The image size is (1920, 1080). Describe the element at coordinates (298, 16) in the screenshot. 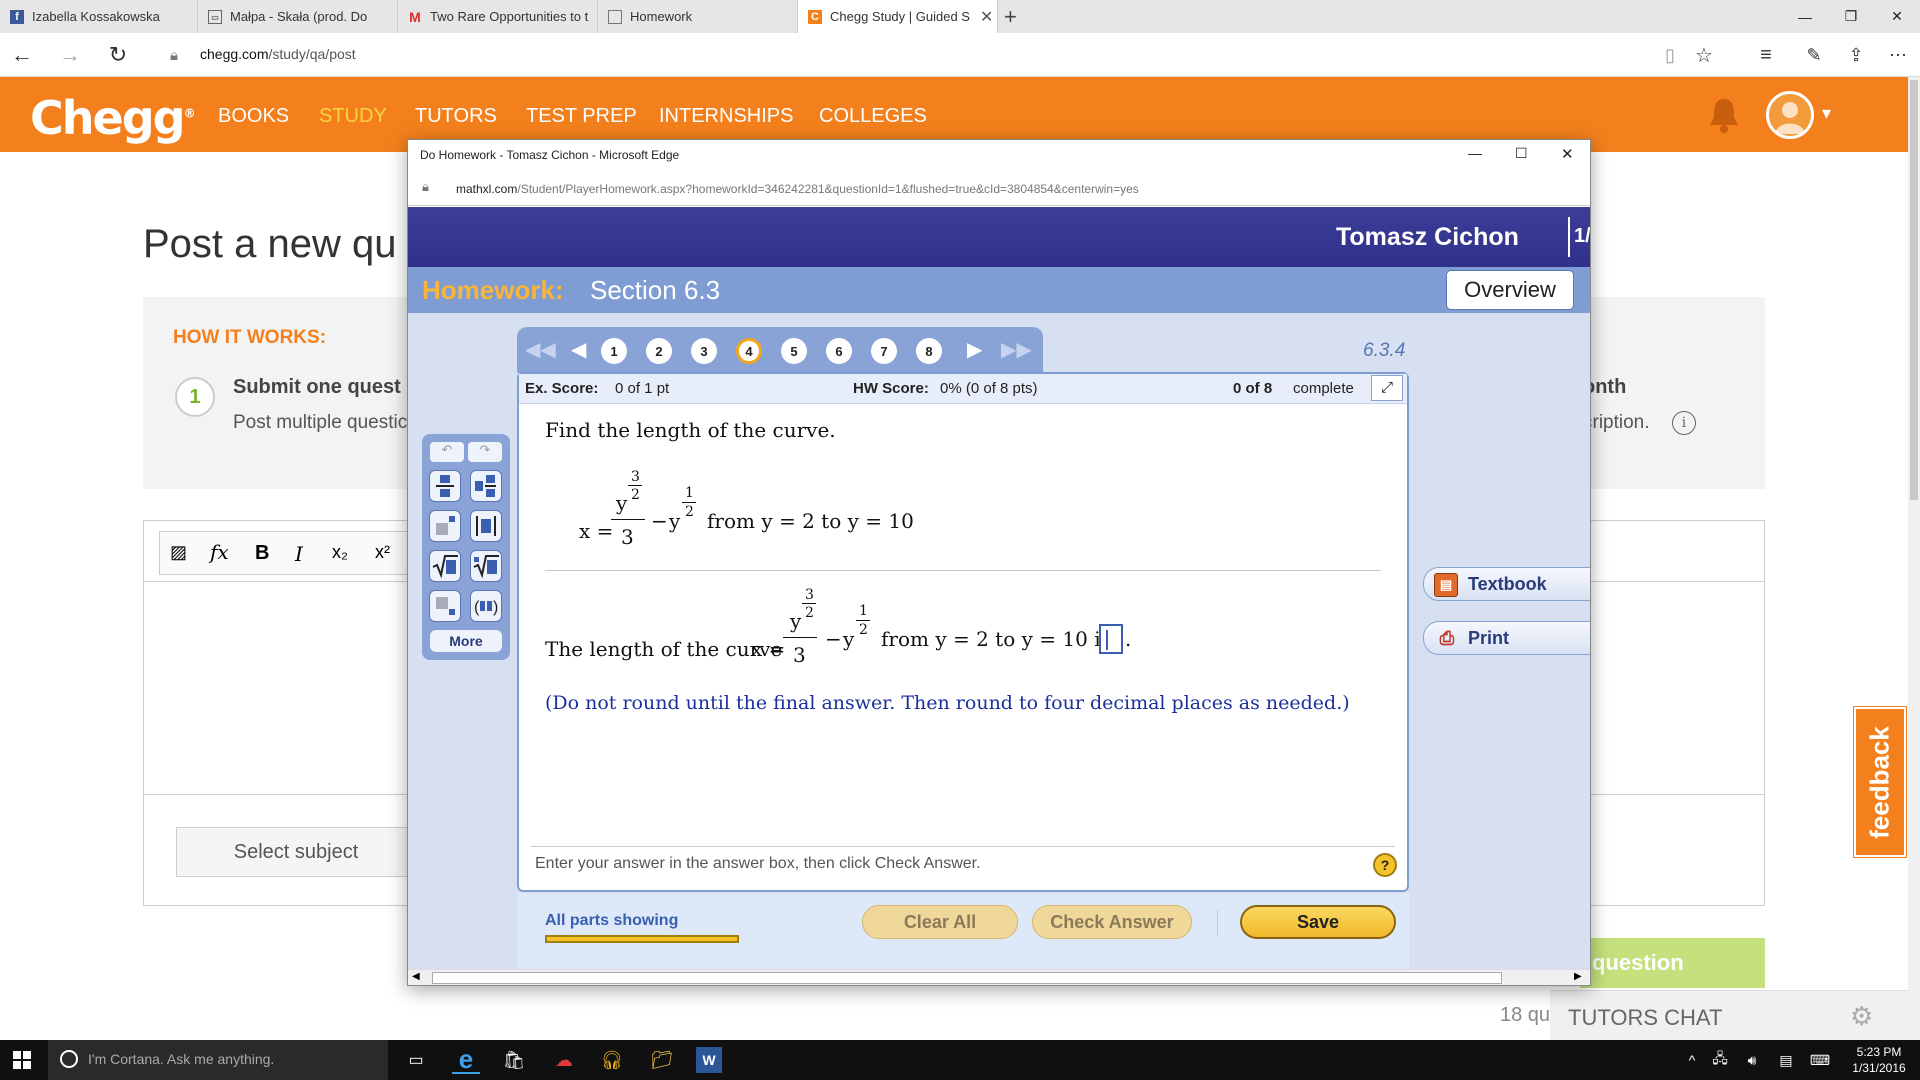

I see `browser-tab: ▭ Małpa - Skała (prod. Do` at that location.